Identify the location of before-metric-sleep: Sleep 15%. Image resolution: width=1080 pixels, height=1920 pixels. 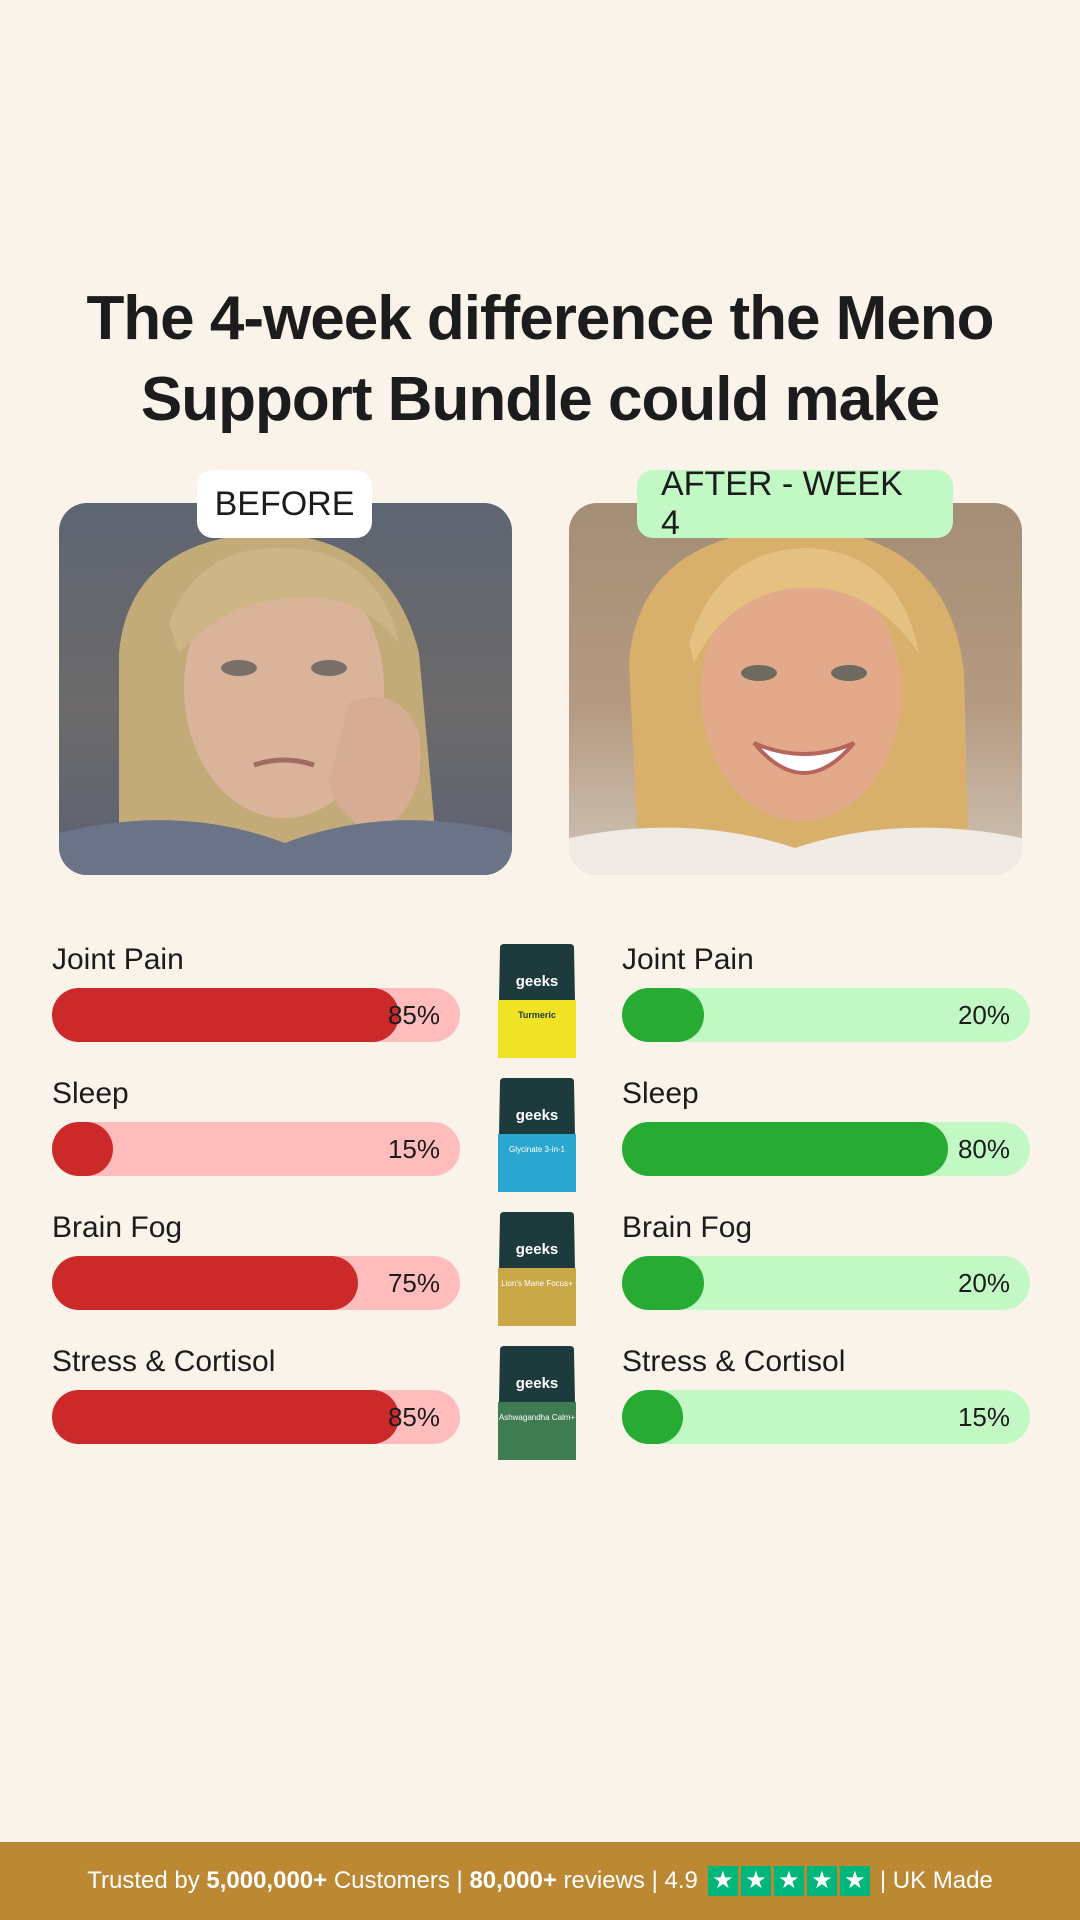
(256, 1126).